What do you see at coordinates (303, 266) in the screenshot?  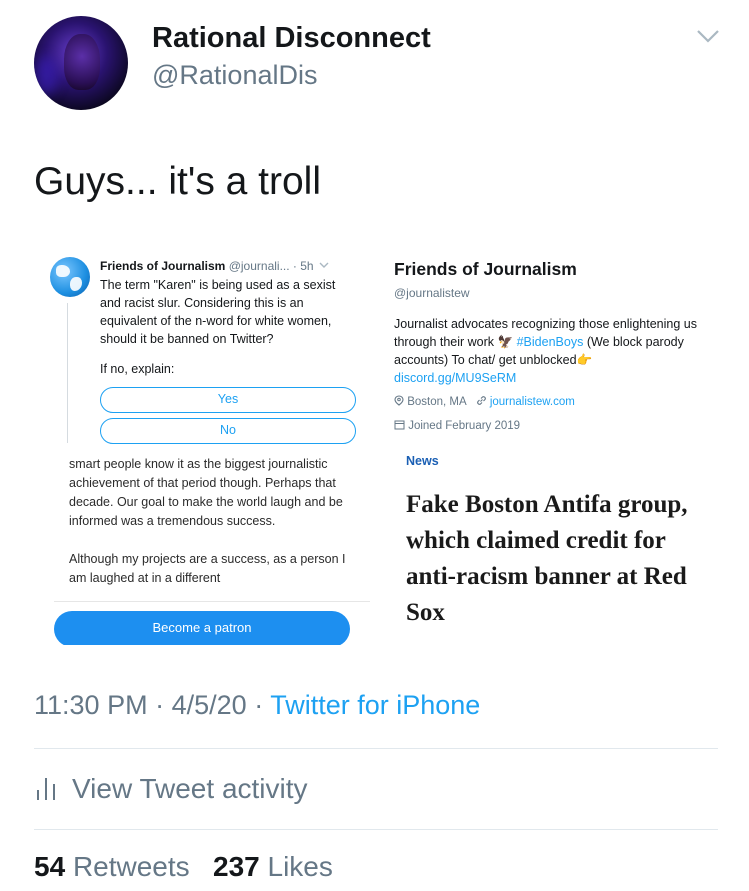 I see `poll-age: · 5h` at bounding box center [303, 266].